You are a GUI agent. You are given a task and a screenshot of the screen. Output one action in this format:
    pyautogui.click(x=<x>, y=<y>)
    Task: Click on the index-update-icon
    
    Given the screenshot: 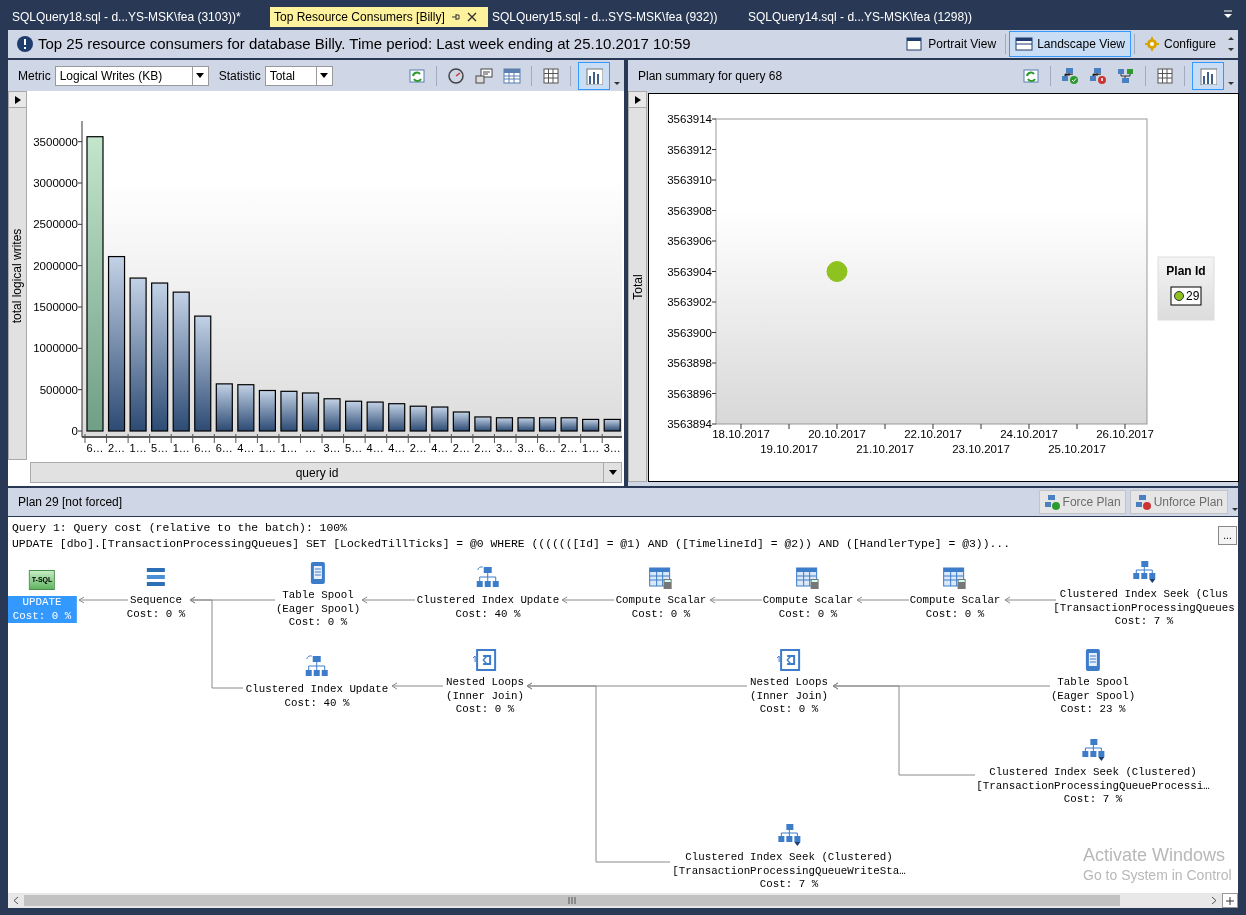 What is the action you would take?
    pyautogui.click(x=317, y=667)
    